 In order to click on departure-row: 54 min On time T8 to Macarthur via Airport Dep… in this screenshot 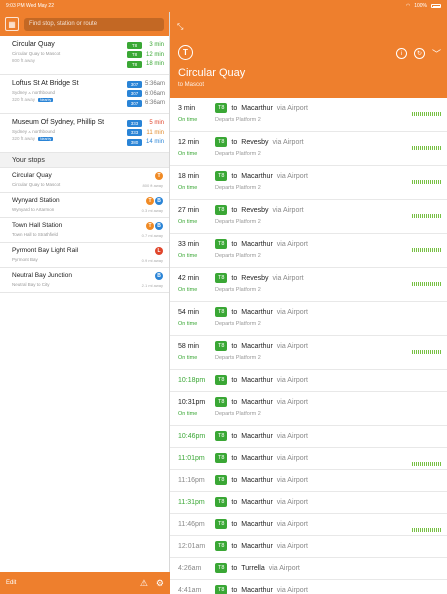, I will do `click(308, 319)`.